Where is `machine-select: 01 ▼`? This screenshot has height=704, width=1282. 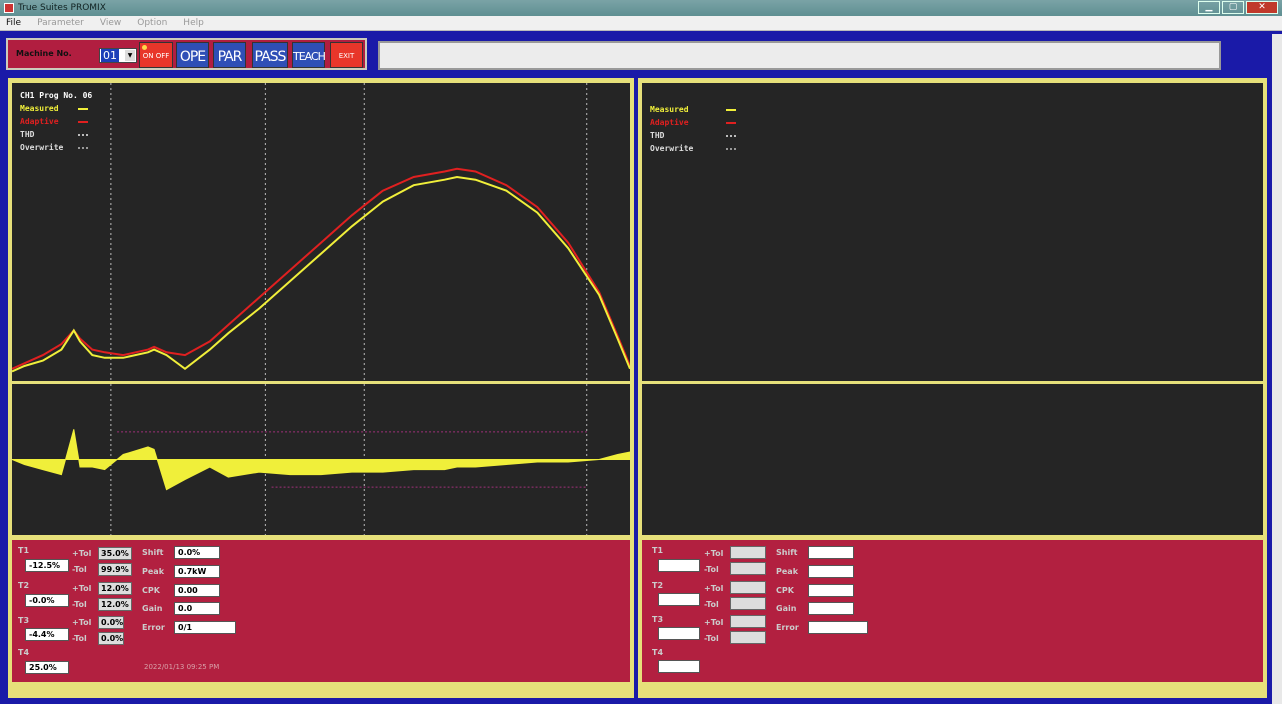
machine-select: 01 ▼ is located at coordinates (118, 55).